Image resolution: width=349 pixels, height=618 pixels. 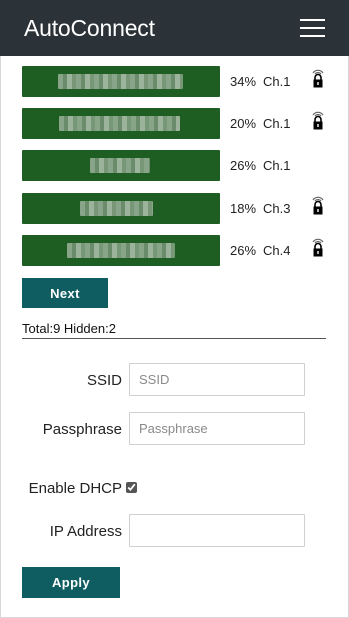 I want to click on app-title: AutoConnect, so click(x=89, y=28).